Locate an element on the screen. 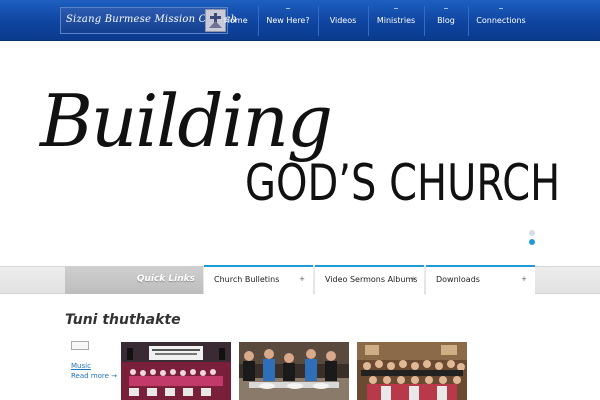 The image size is (600, 400). nav-blog-label: Blog is located at coordinates (446, 20).